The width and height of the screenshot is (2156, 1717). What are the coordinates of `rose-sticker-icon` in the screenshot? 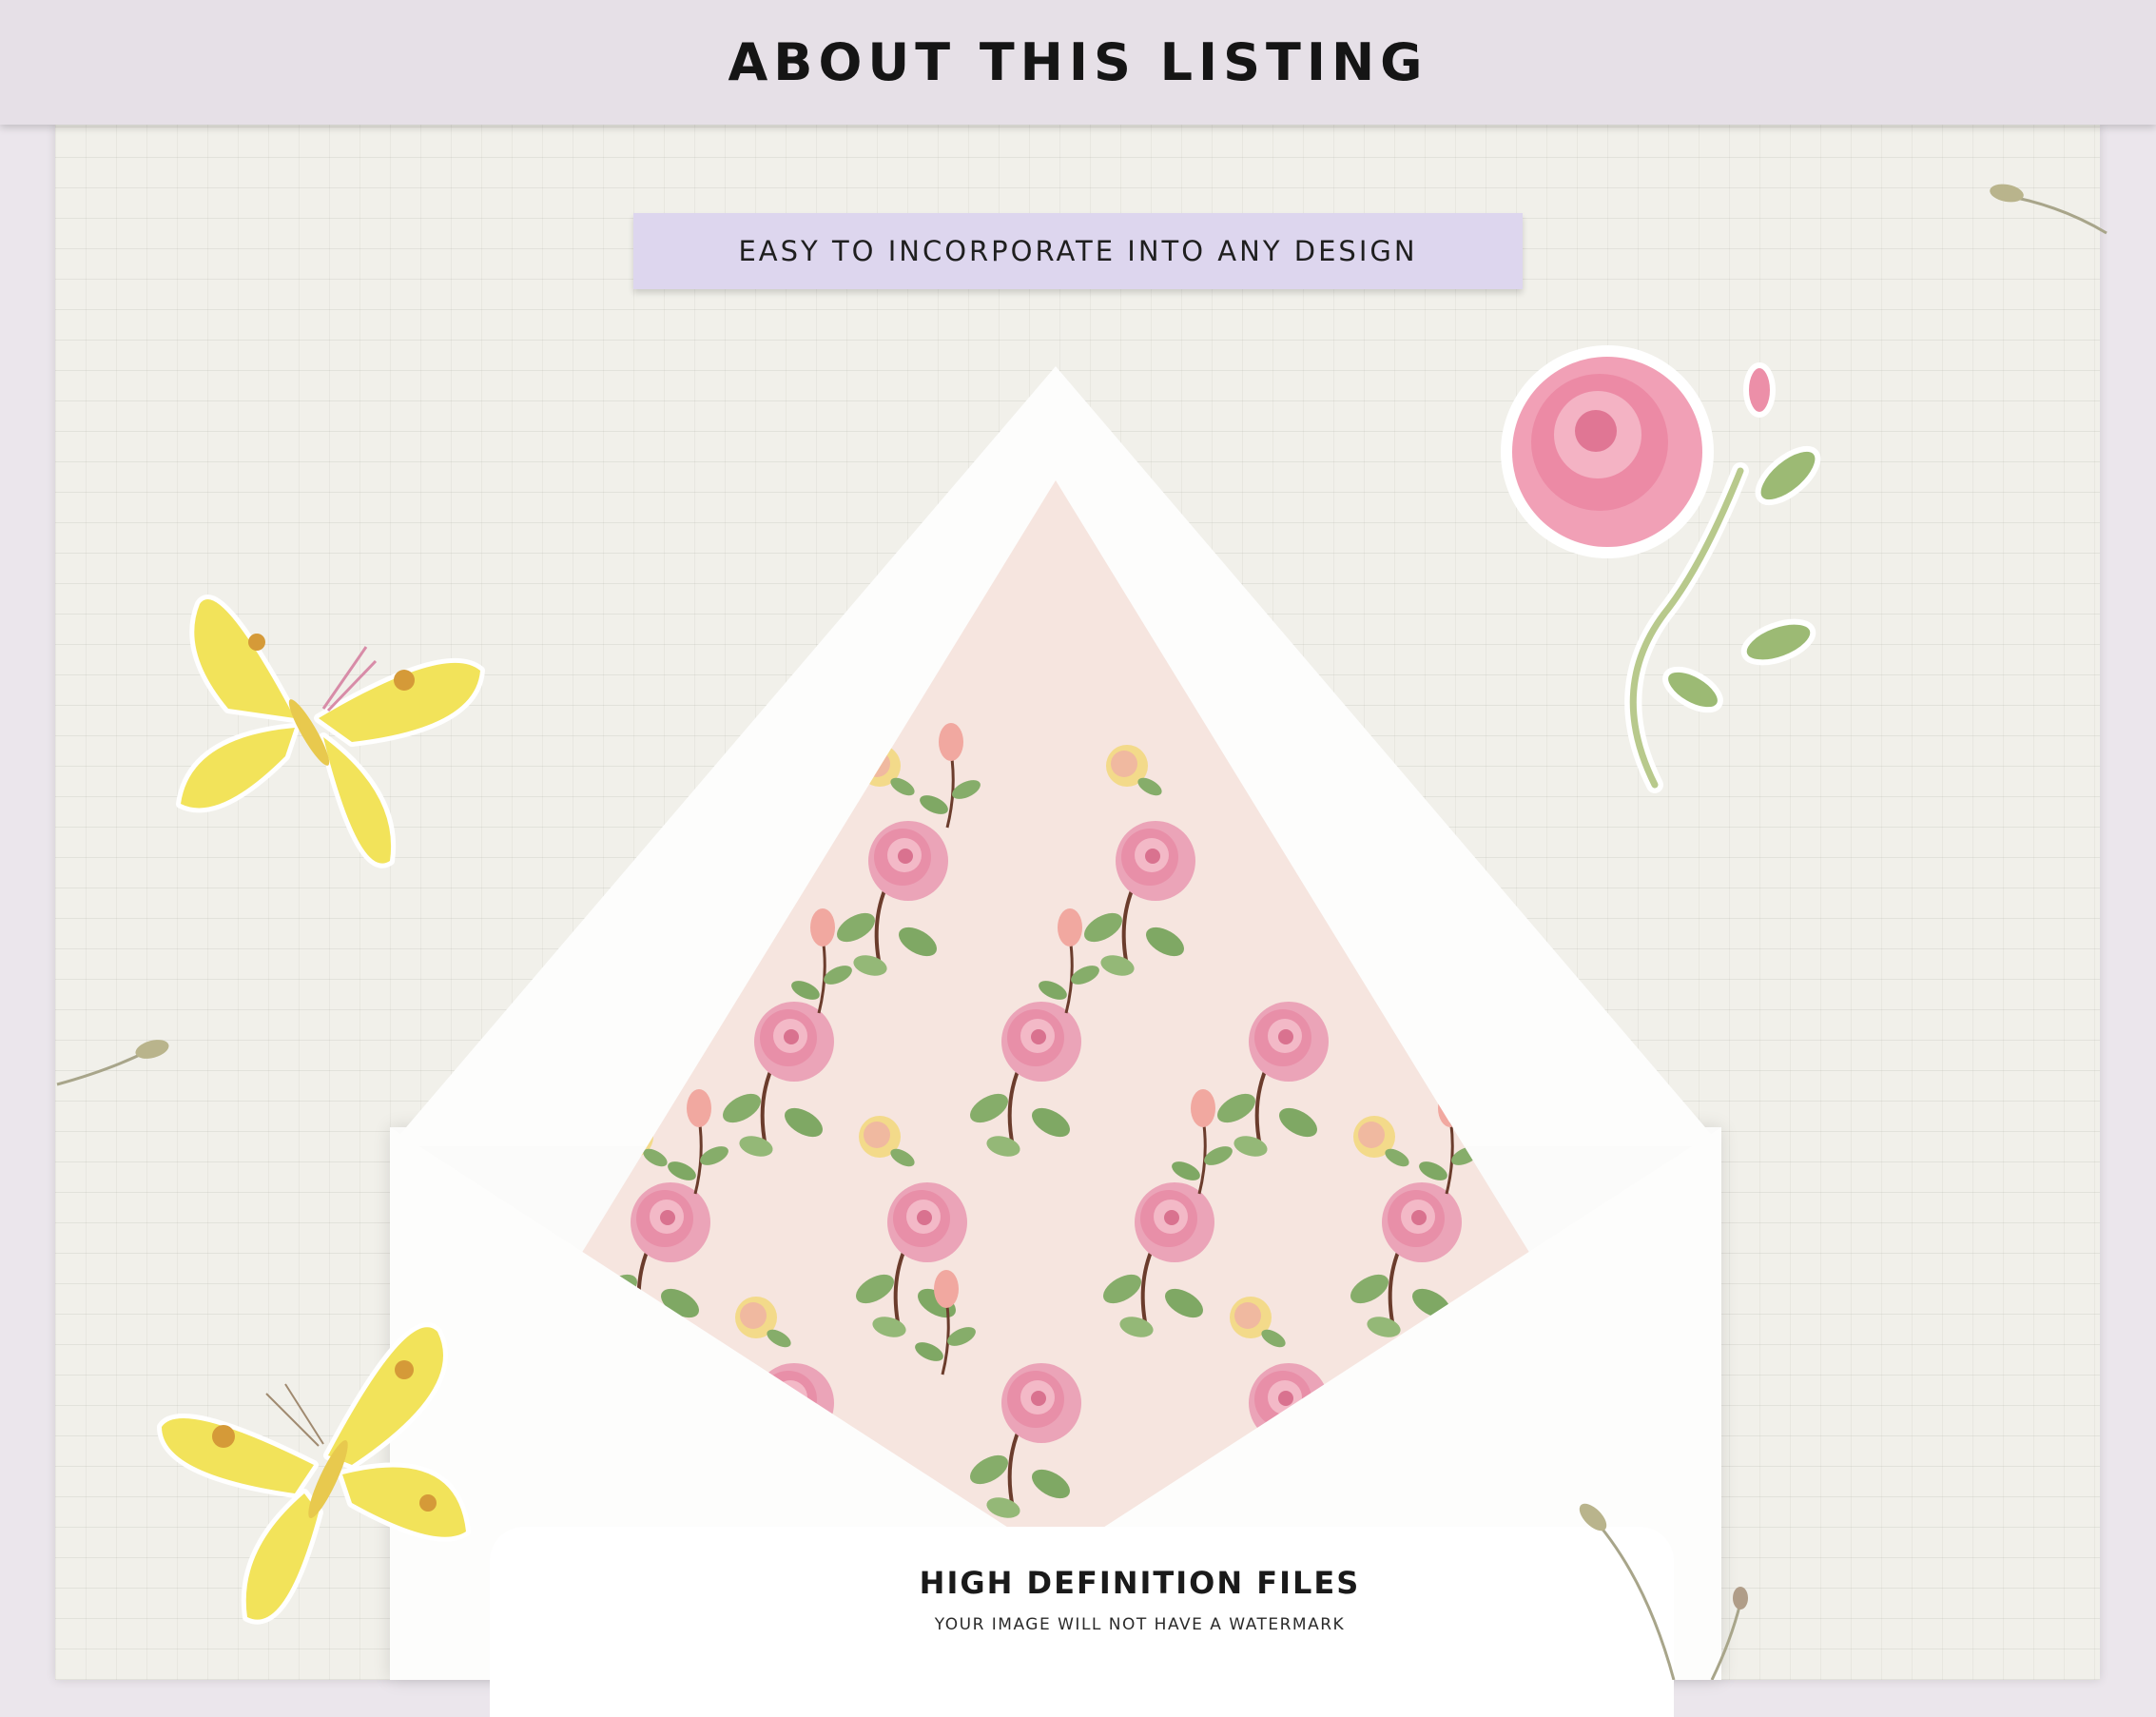 It's located at (1661, 569).